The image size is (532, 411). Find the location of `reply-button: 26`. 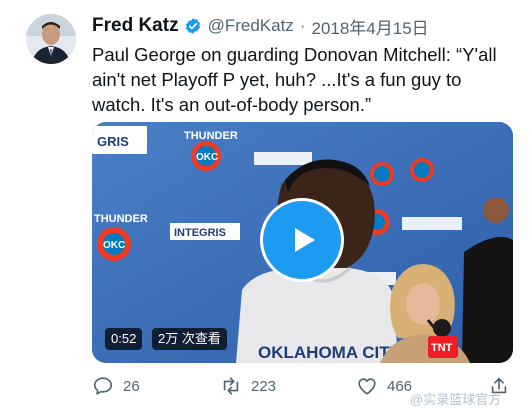

reply-button: 26 is located at coordinates (116, 386).